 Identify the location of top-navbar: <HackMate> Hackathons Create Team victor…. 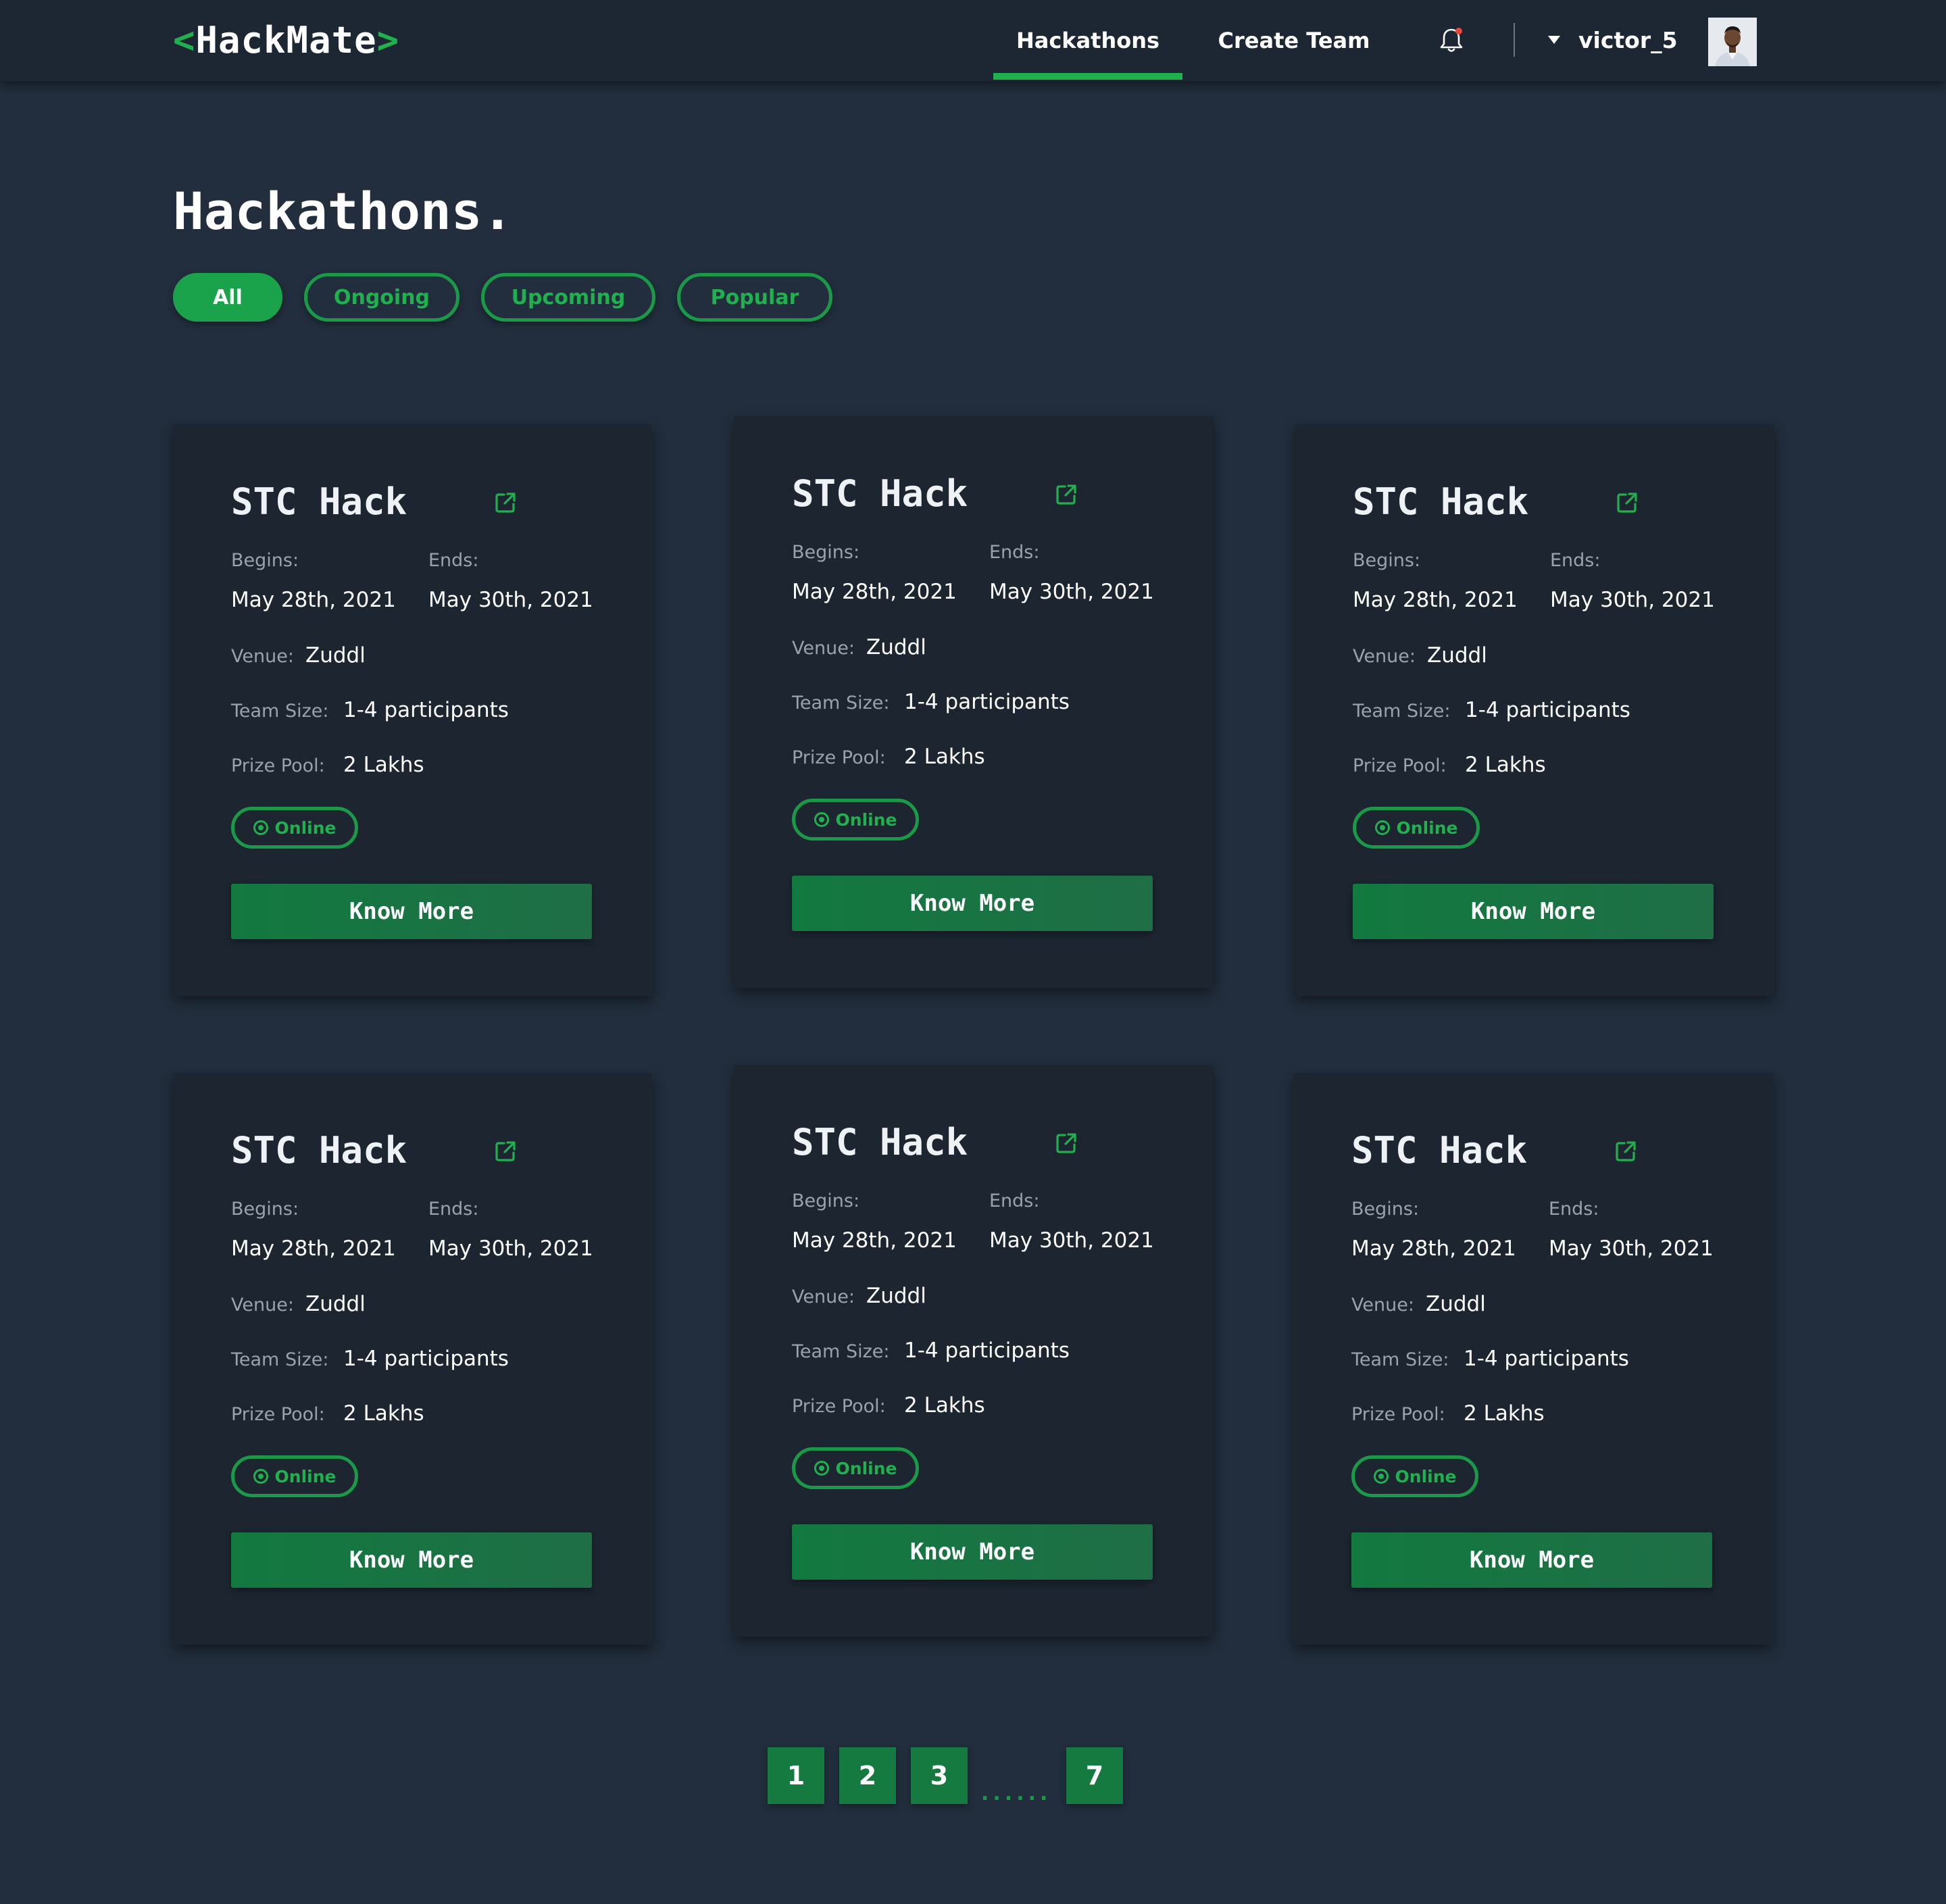
(973, 40).